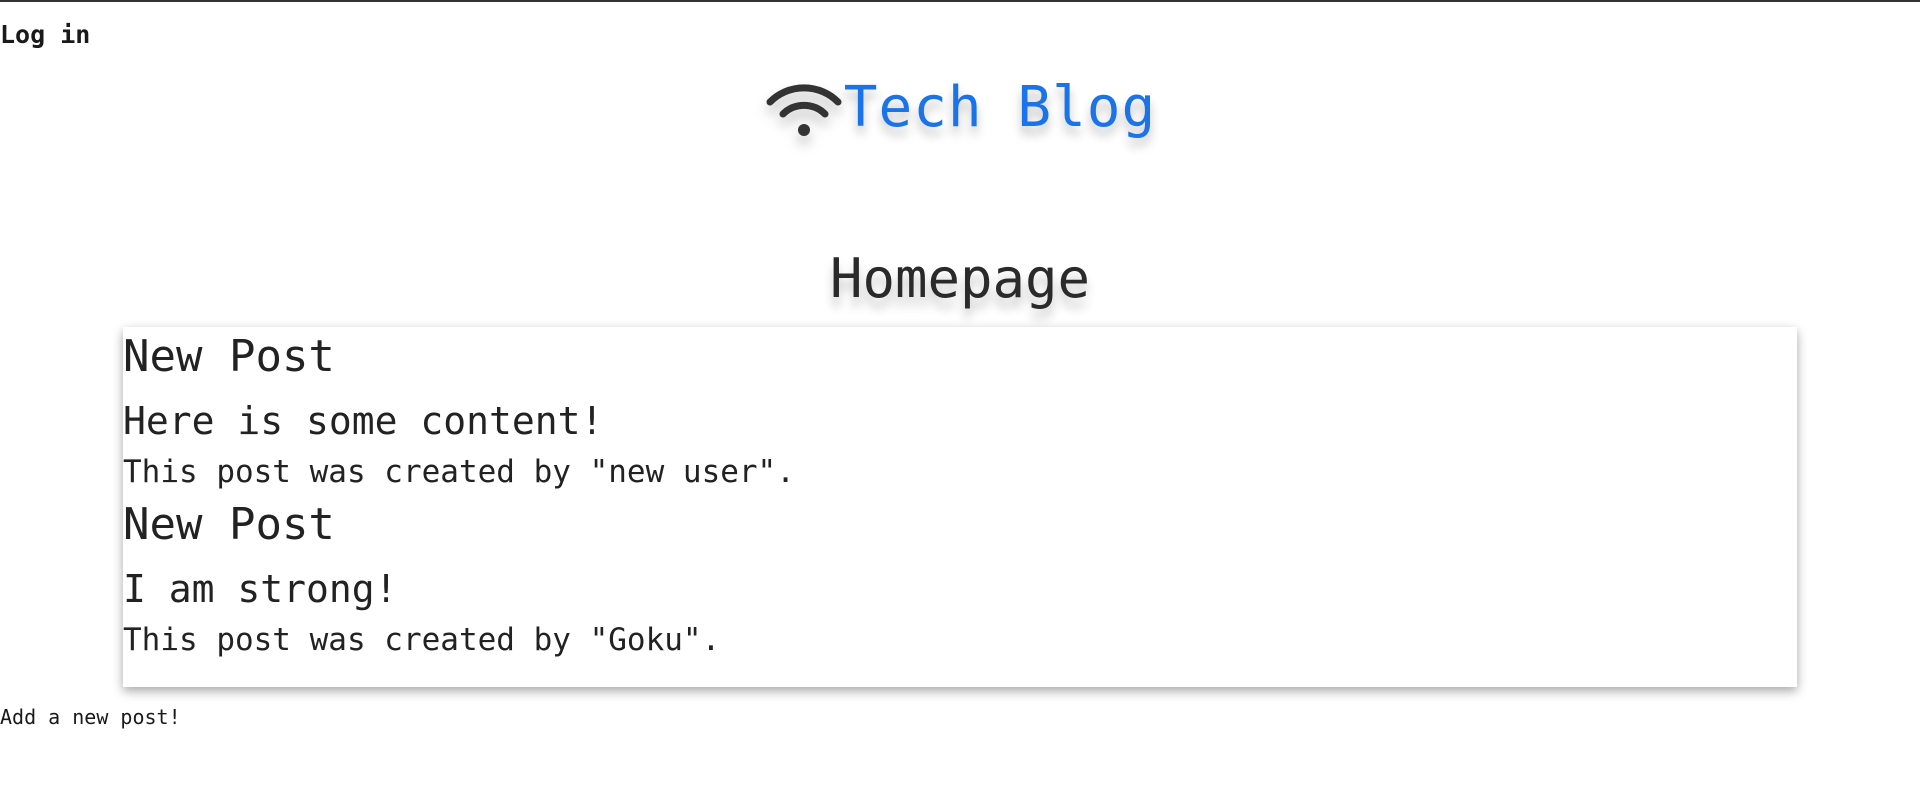 This screenshot has height=811, width=1920. Describe the element at coordinates (45, 35) in the screenshot. I see `login-link: Log in` at that location.